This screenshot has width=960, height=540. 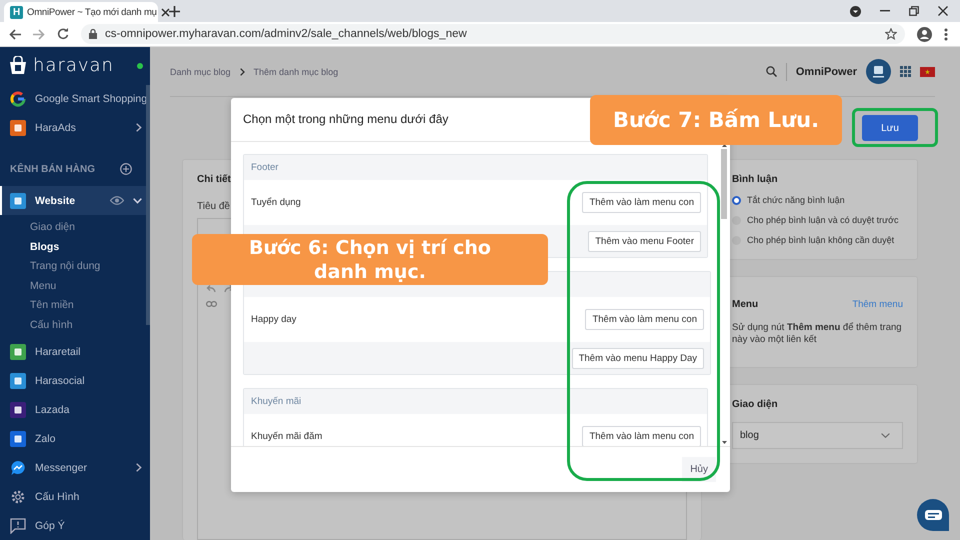 I want to click on section-heading: KÊNH BÁN HÀNG, so click(x=52, y=169).